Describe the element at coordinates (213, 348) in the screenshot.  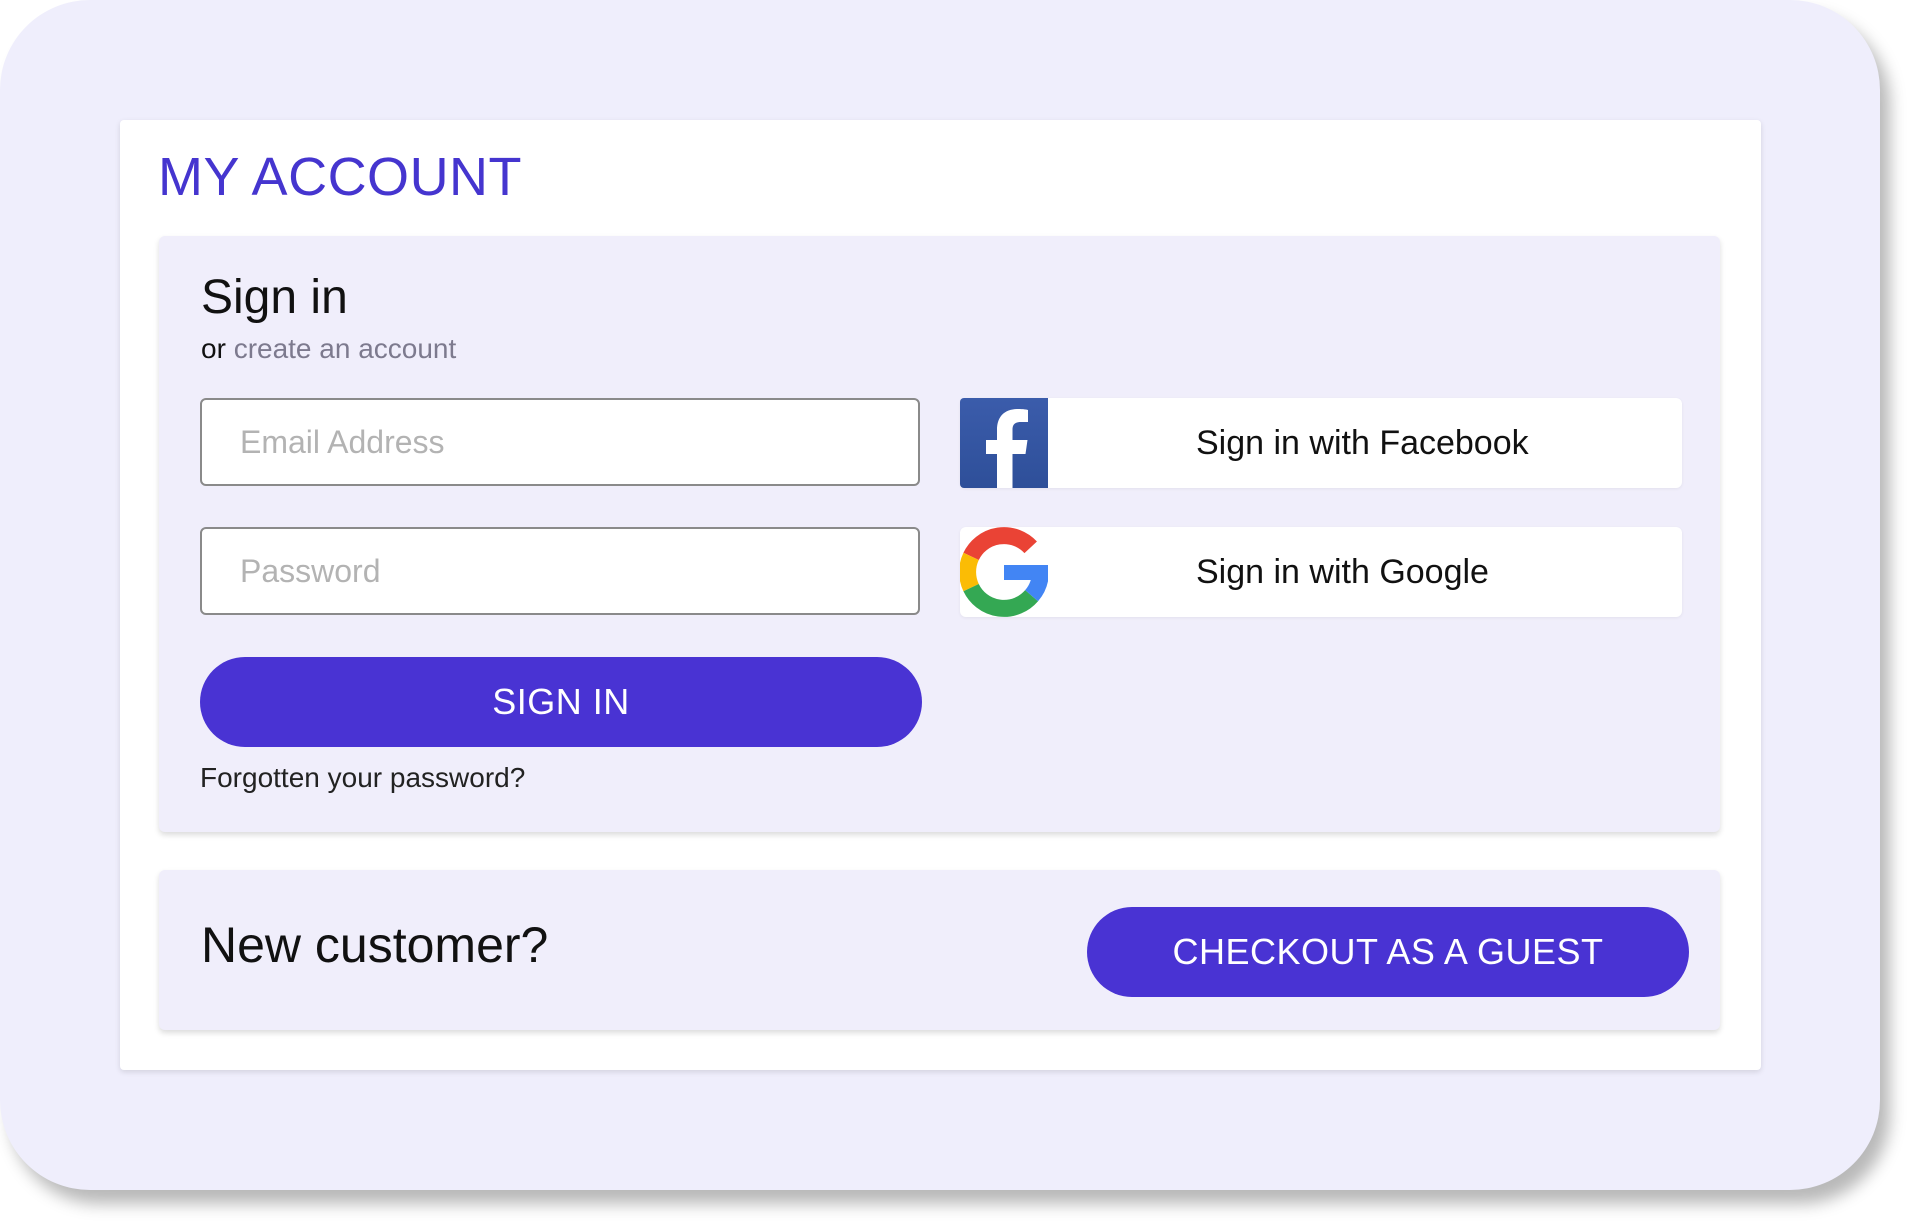
I see `or-text: or` at that location.